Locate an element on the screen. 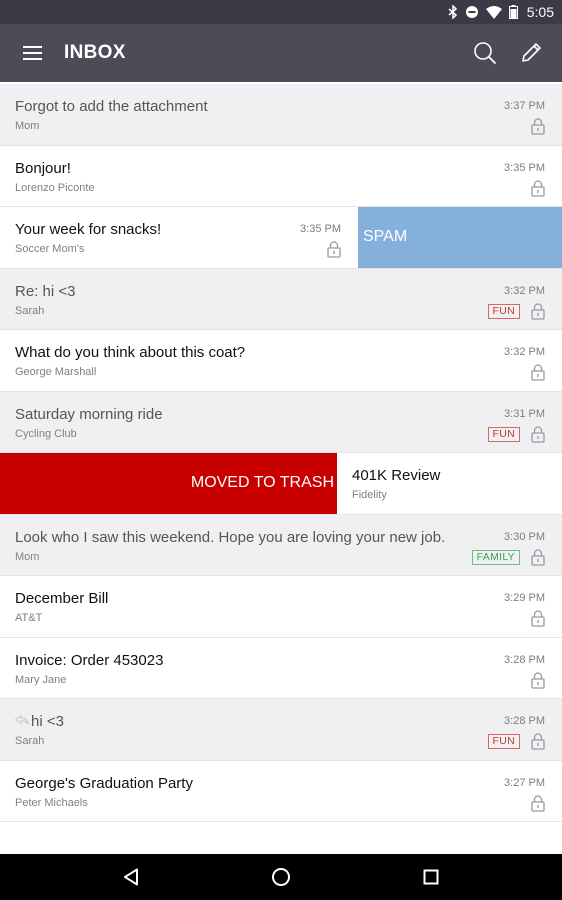  back-button is located at coordinates (131, 877).